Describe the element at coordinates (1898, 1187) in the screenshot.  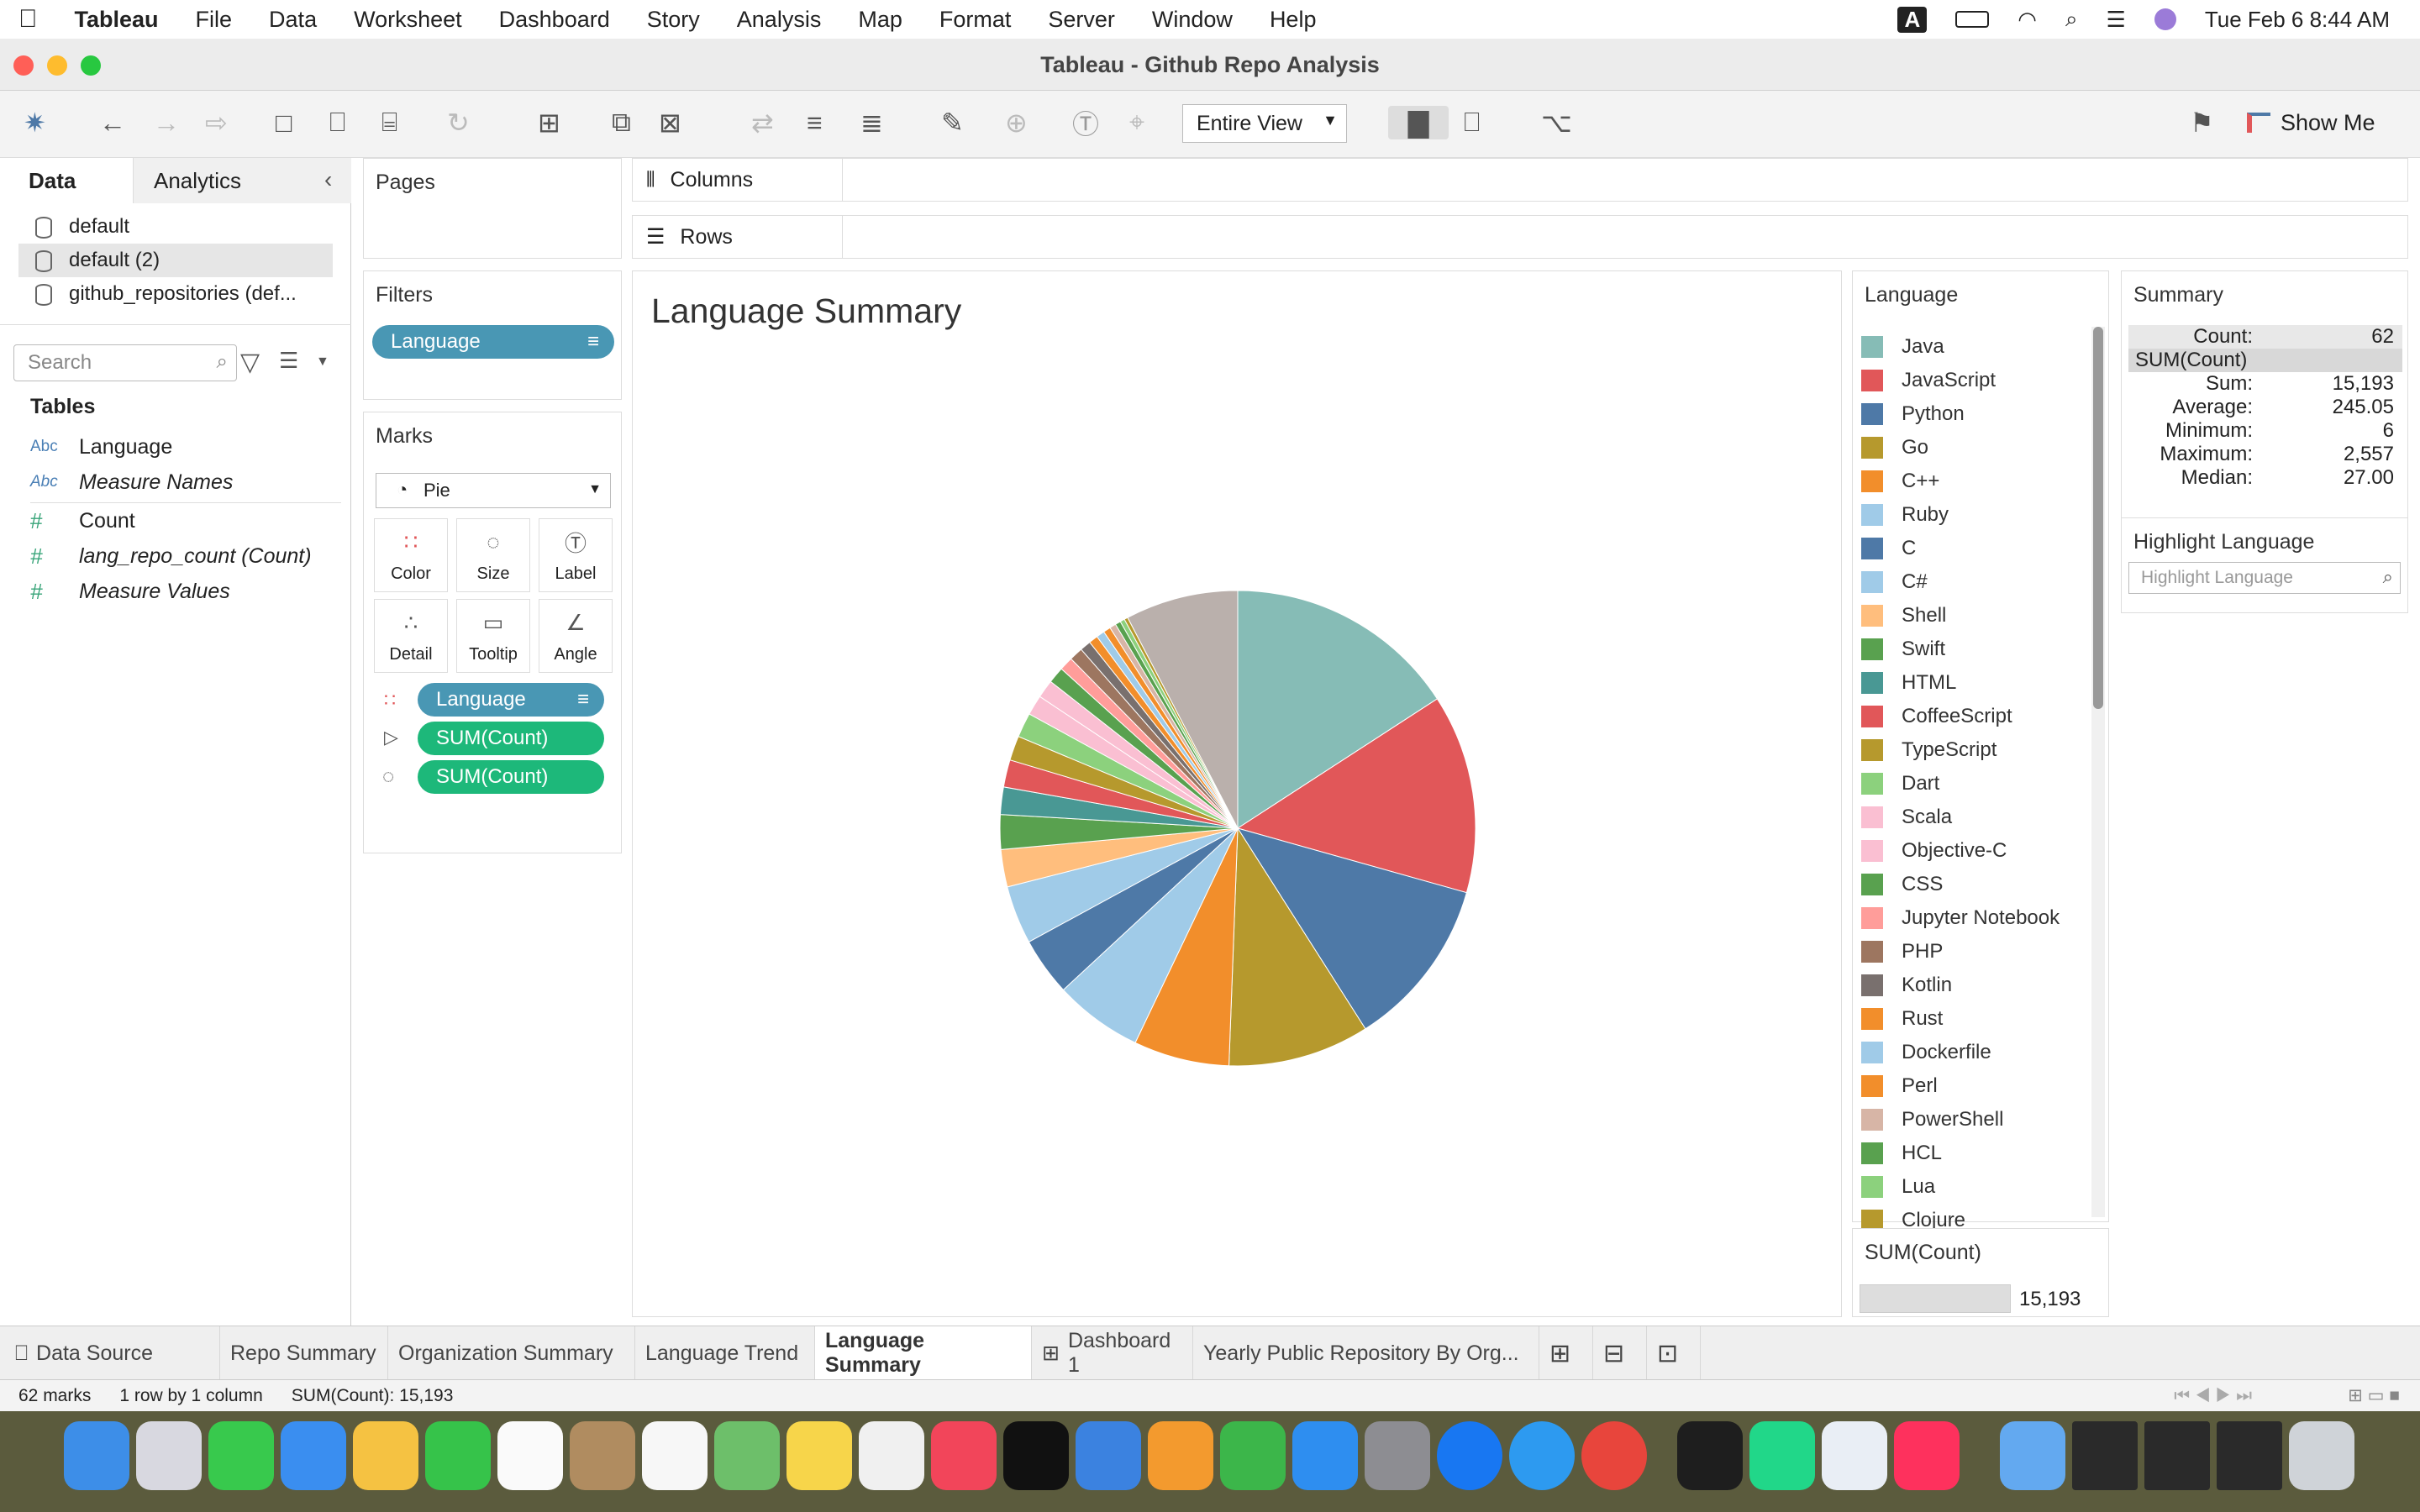
I see `legend-item: Lua` at that location.